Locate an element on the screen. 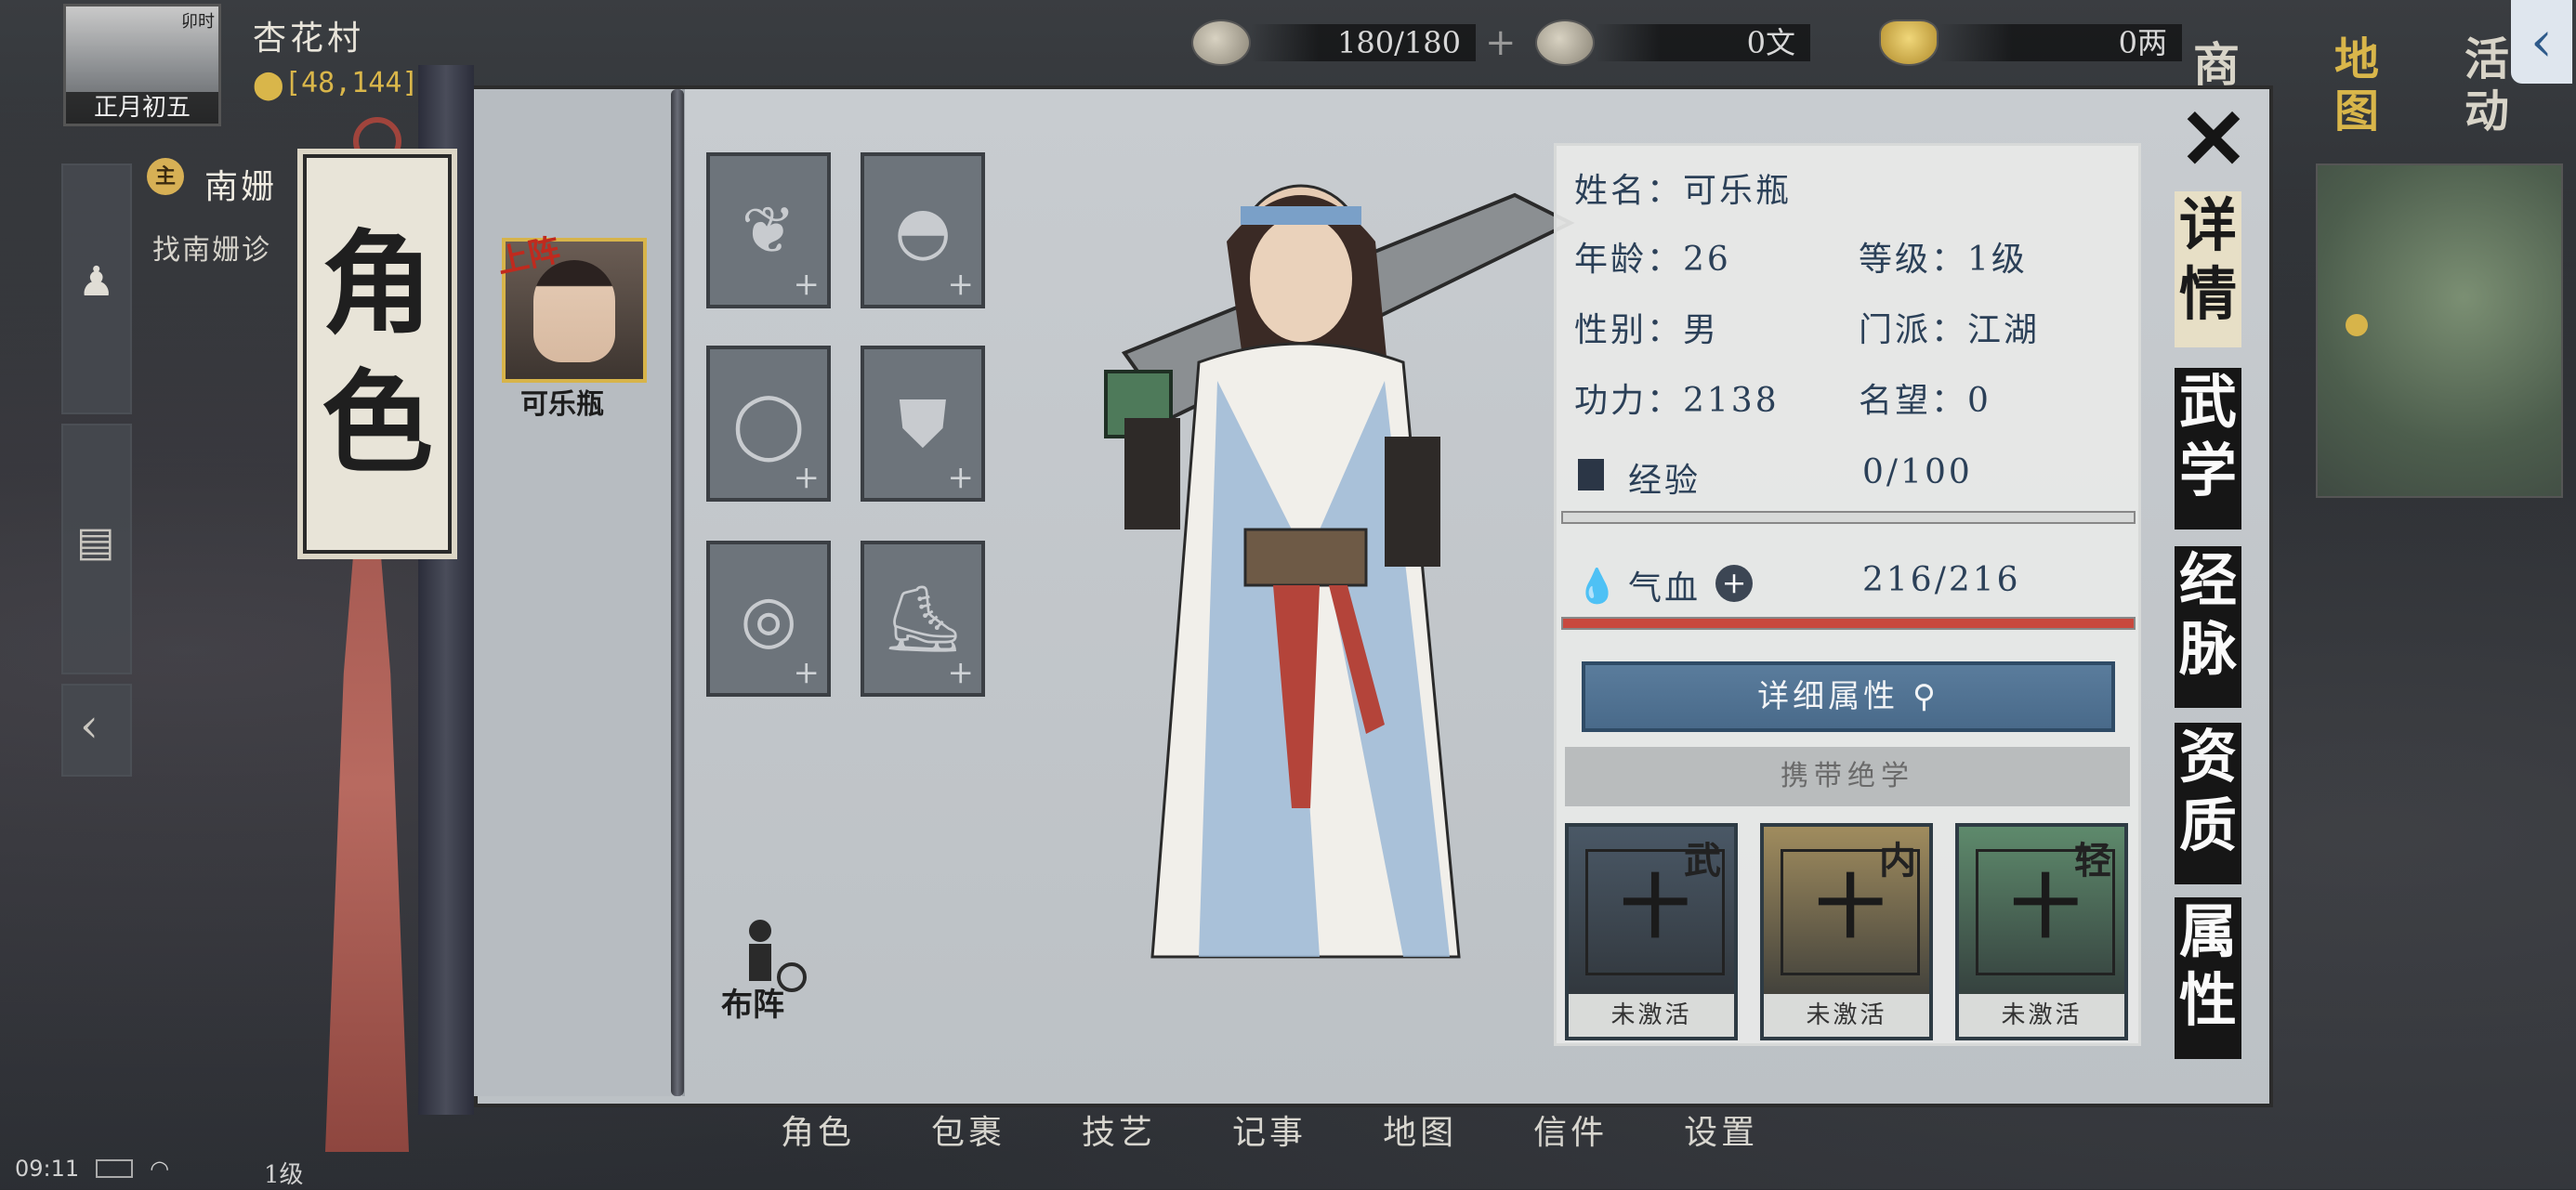 This screenshot has height=1190, width=2576. stat-age: 年龄：26 is located at coordinates (1652, 260).